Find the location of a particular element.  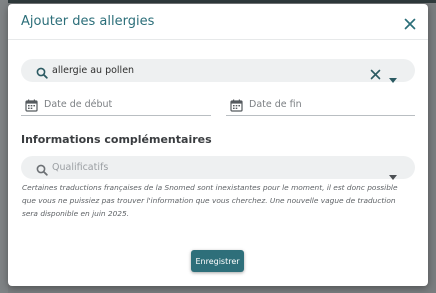

qualifiers-input is located at coordinates (202, 167).